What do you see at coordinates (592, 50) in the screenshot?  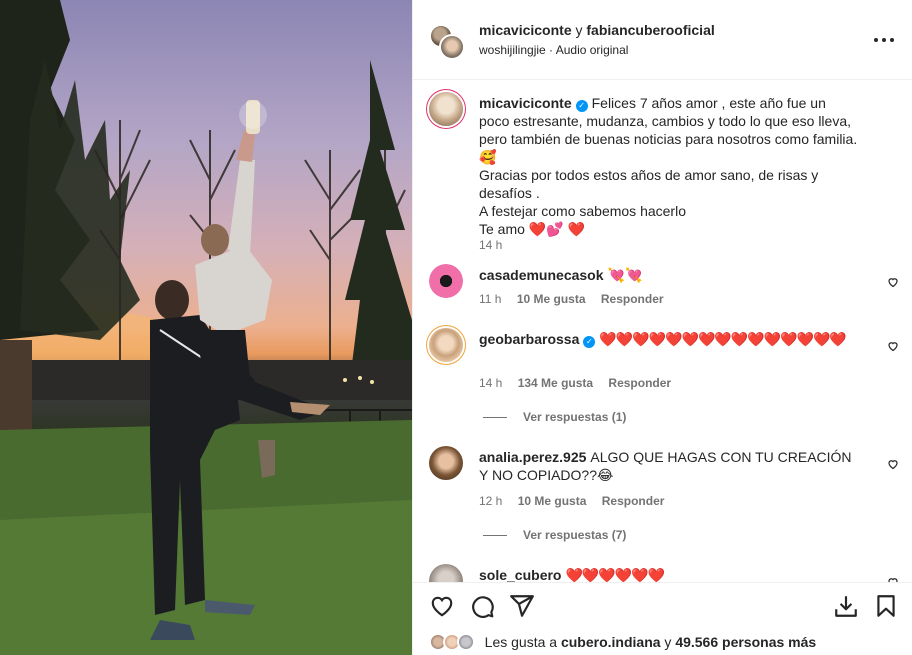 I see `audio-label-link: Audio original` at bounding box center [592, 50].